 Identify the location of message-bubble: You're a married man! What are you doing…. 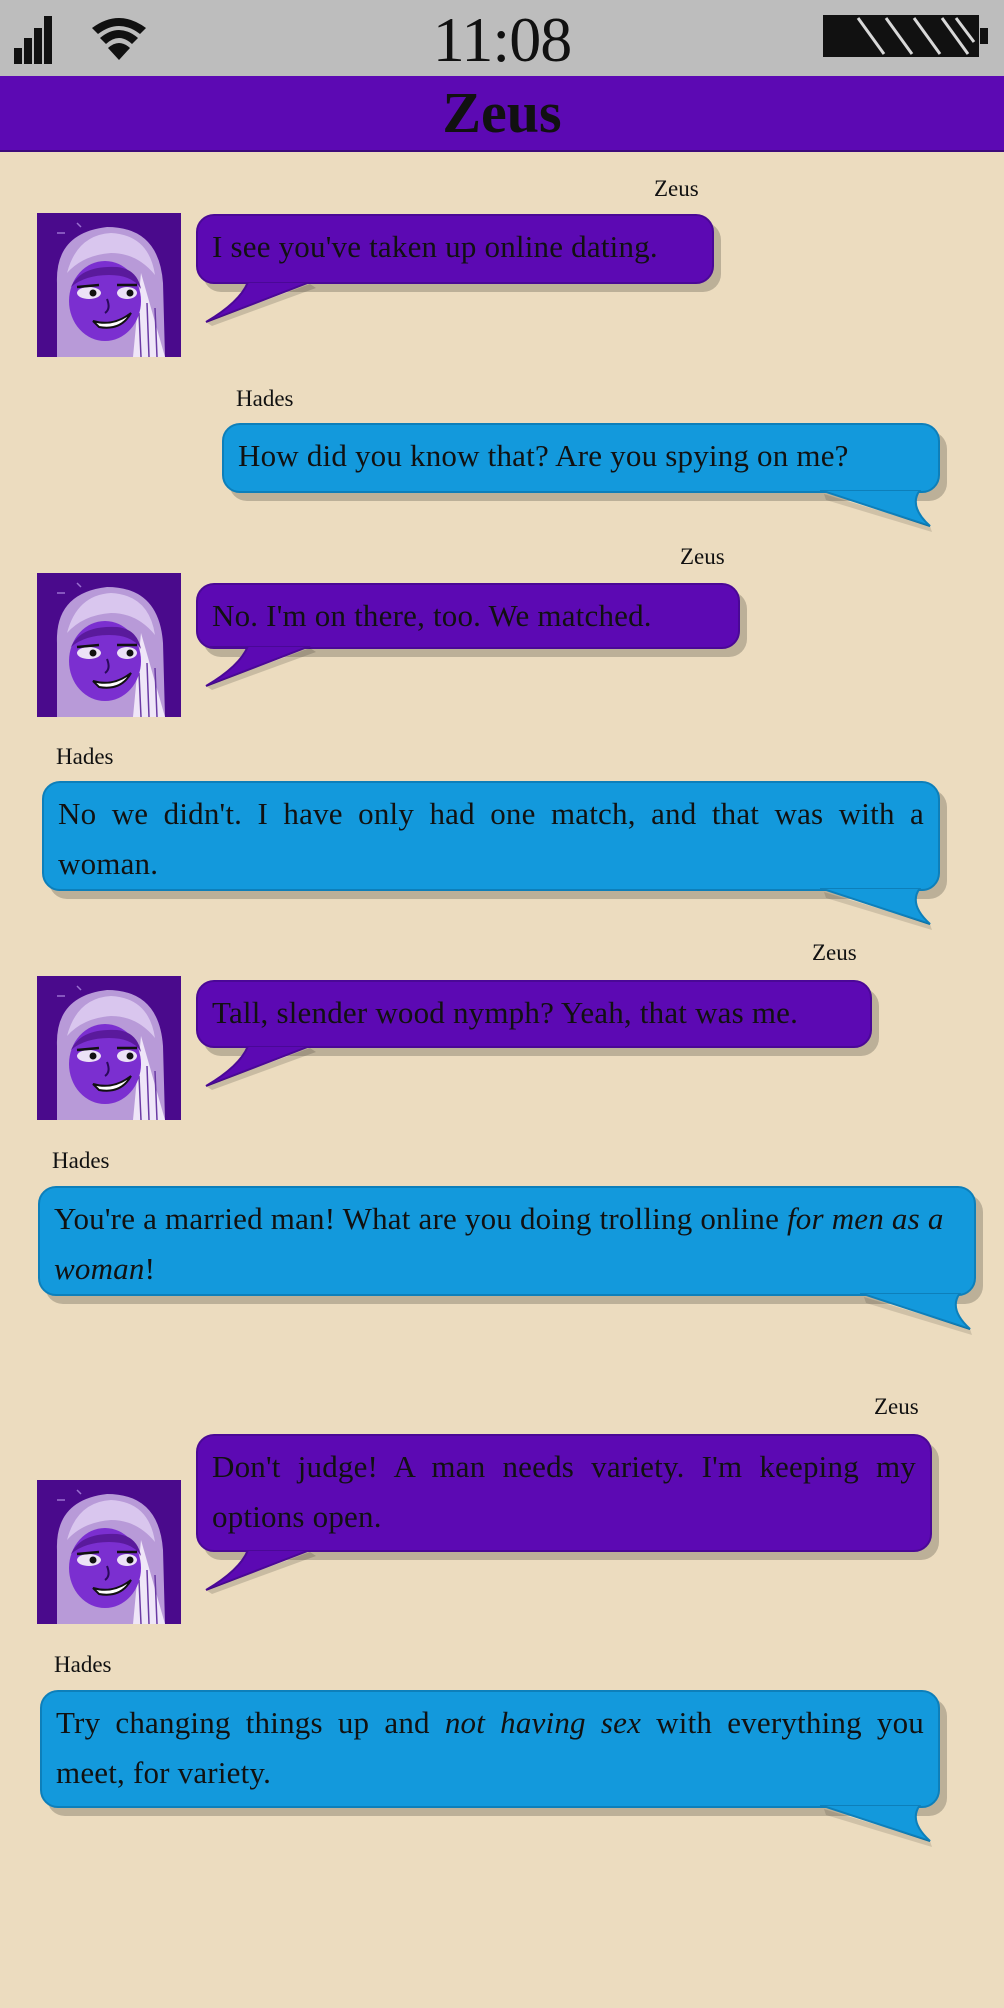
(507, 1241).